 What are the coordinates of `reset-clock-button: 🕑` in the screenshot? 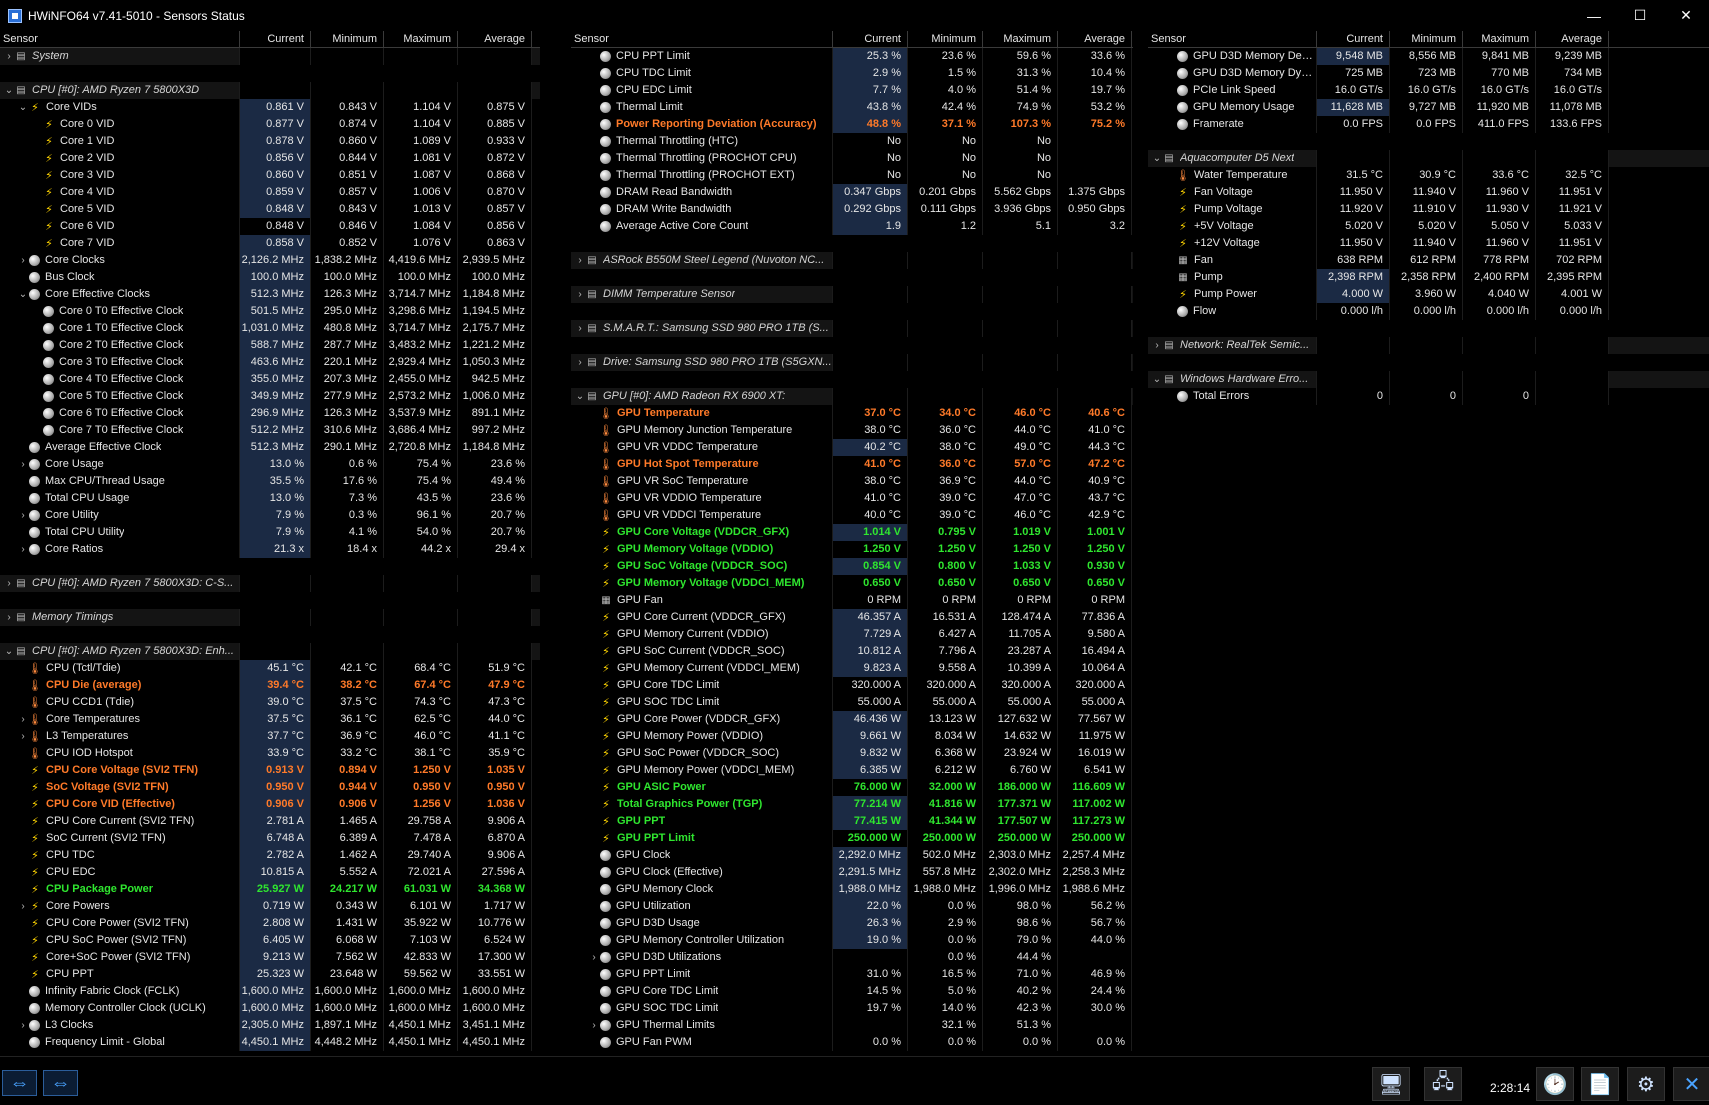 It's located at (1555, 1084).